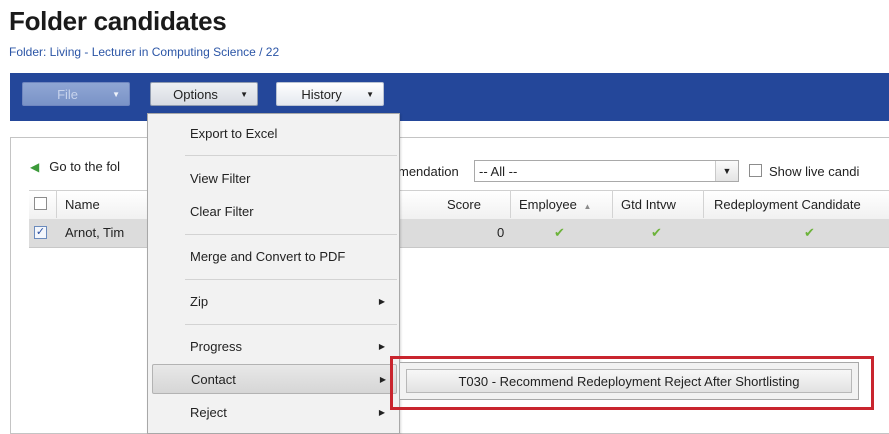 This screenshot has height=434, width=889. I want to click on column-header-gtd-intvw: Gtd Intvw, so click(648, 205).